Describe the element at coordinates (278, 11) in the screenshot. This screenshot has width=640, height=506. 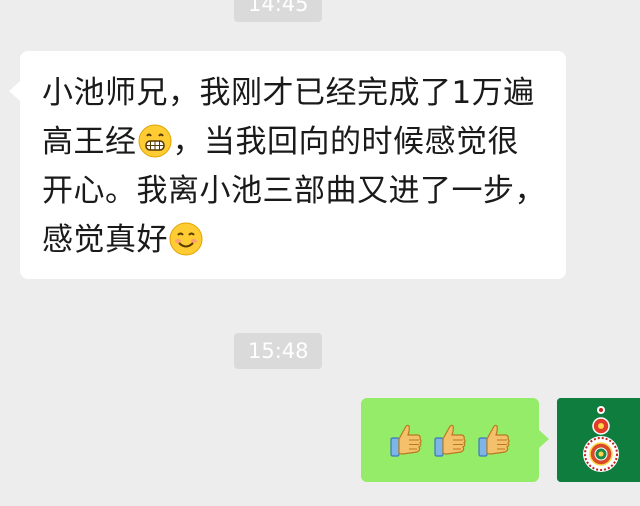
I see `timestamp-top: 14:45` at that location.